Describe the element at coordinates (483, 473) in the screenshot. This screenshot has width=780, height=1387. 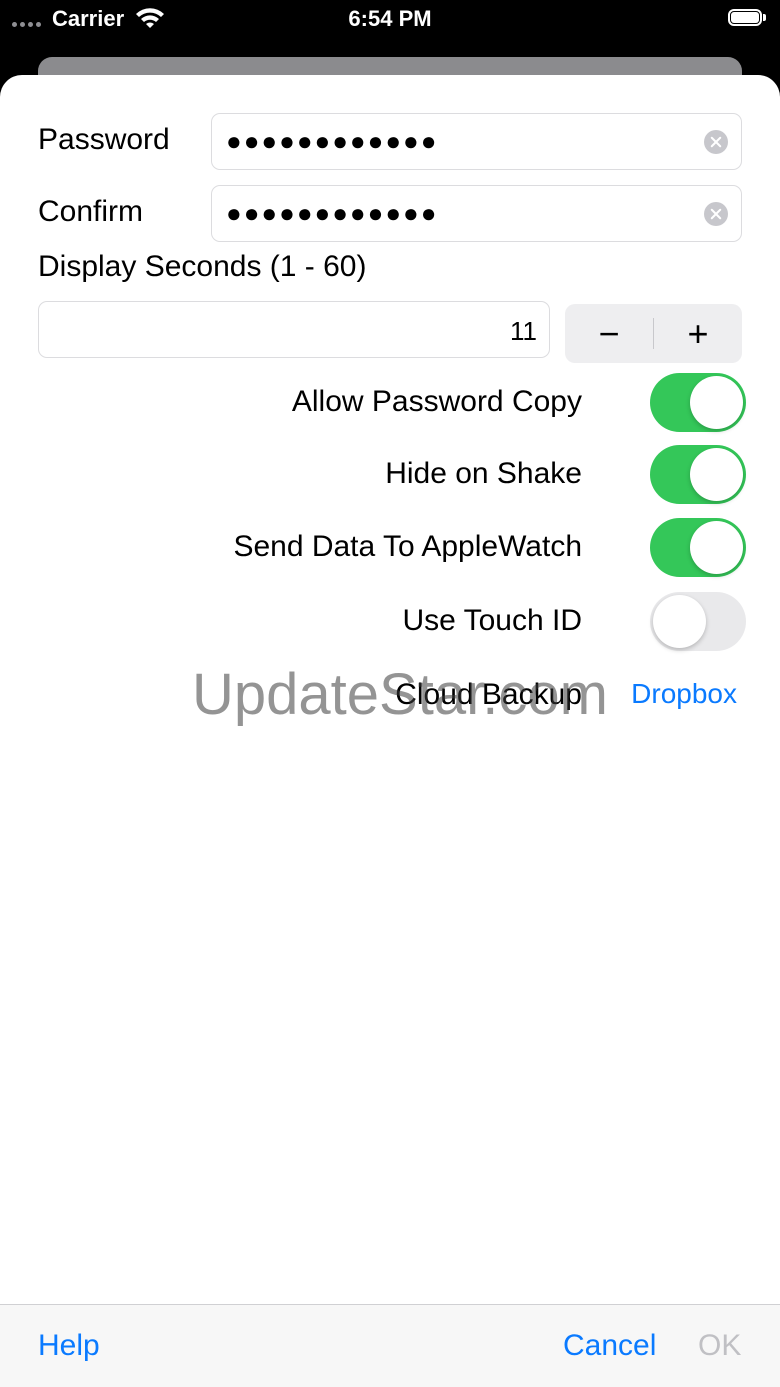
I see `hide-on-shake-label: Hide on Shake` at that location.